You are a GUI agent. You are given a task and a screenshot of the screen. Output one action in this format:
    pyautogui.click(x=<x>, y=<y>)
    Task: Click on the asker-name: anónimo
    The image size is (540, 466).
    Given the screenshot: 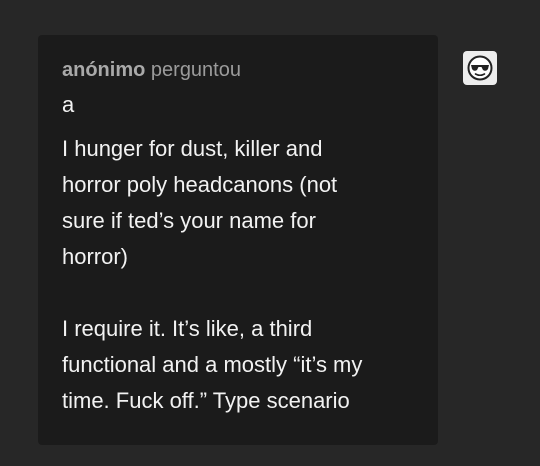 What is the action you would take?
    pyautogui.click(x=103, y=70)
    